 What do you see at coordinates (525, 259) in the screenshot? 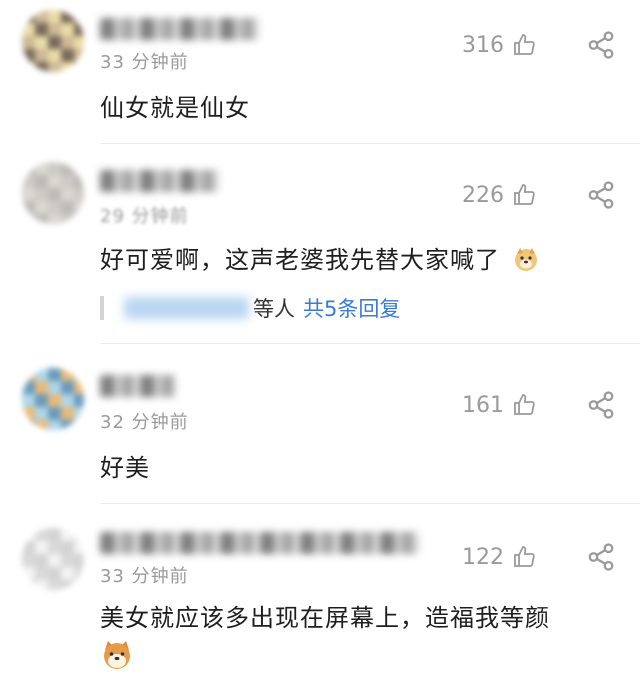
I see `doge-emoji` at bounding box center [525, 259].